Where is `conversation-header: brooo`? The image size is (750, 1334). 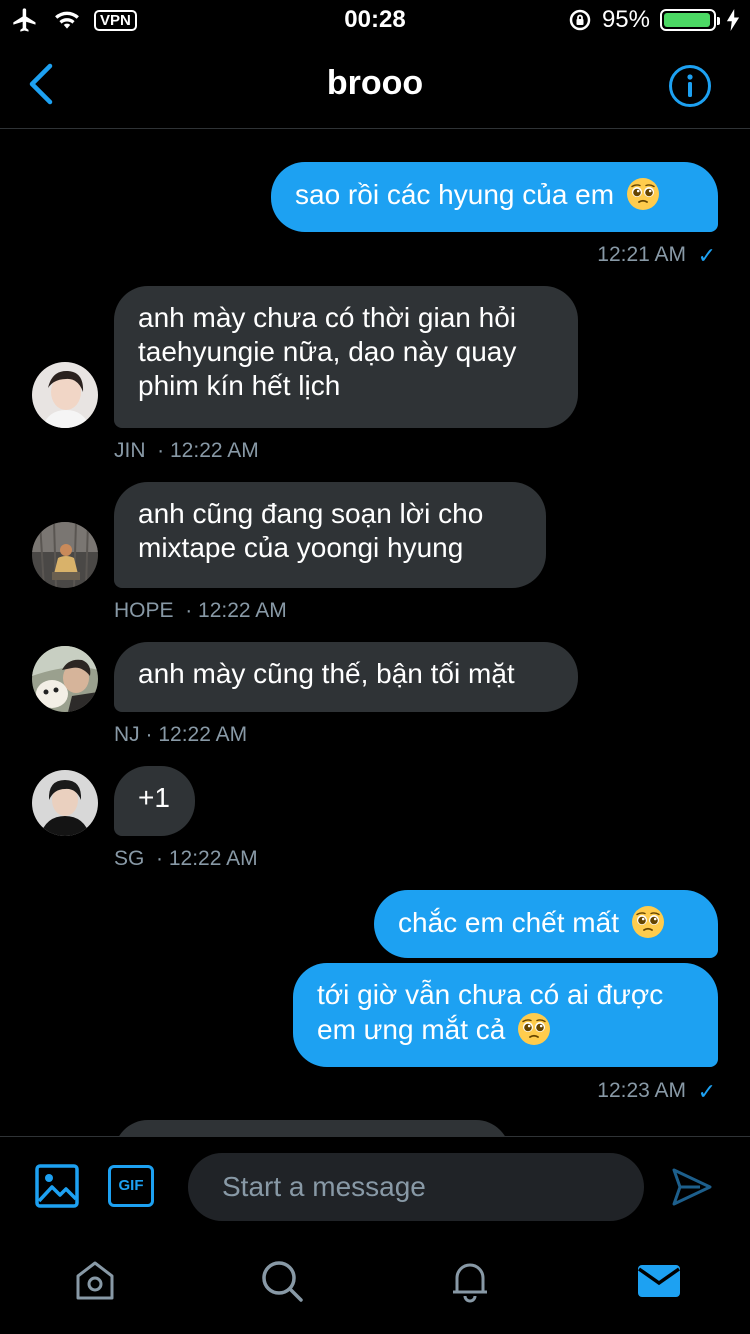 conversation-header: brooo is located at coordinates (375, 84).